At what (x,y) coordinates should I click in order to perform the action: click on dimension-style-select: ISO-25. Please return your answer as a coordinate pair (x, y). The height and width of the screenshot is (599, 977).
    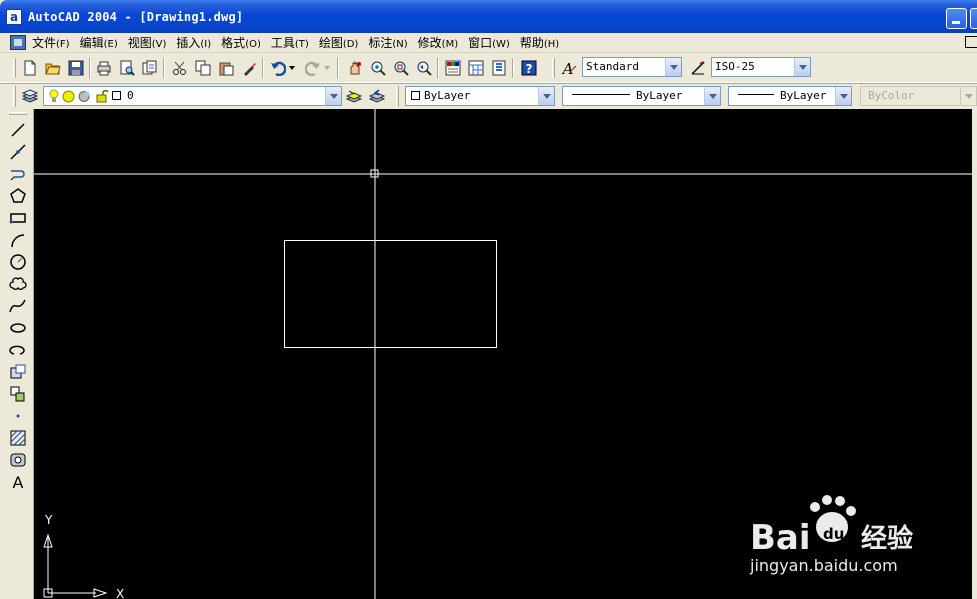
    Looking at the image, I should click on (761, 67).